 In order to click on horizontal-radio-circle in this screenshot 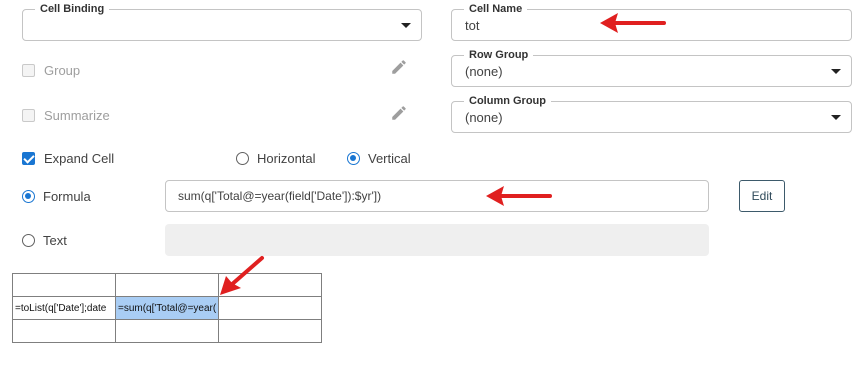, I will do `click(242, 158)`.